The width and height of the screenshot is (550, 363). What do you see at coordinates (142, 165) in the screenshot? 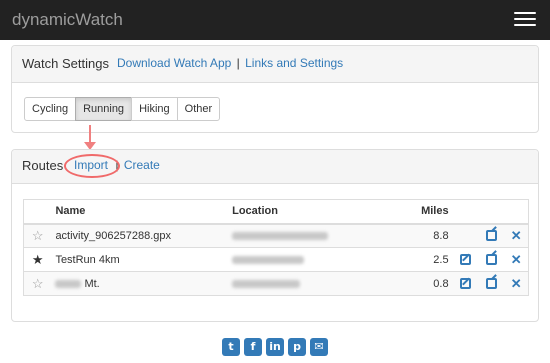
I see `create-link: Create` at bounding box center [142, 165].